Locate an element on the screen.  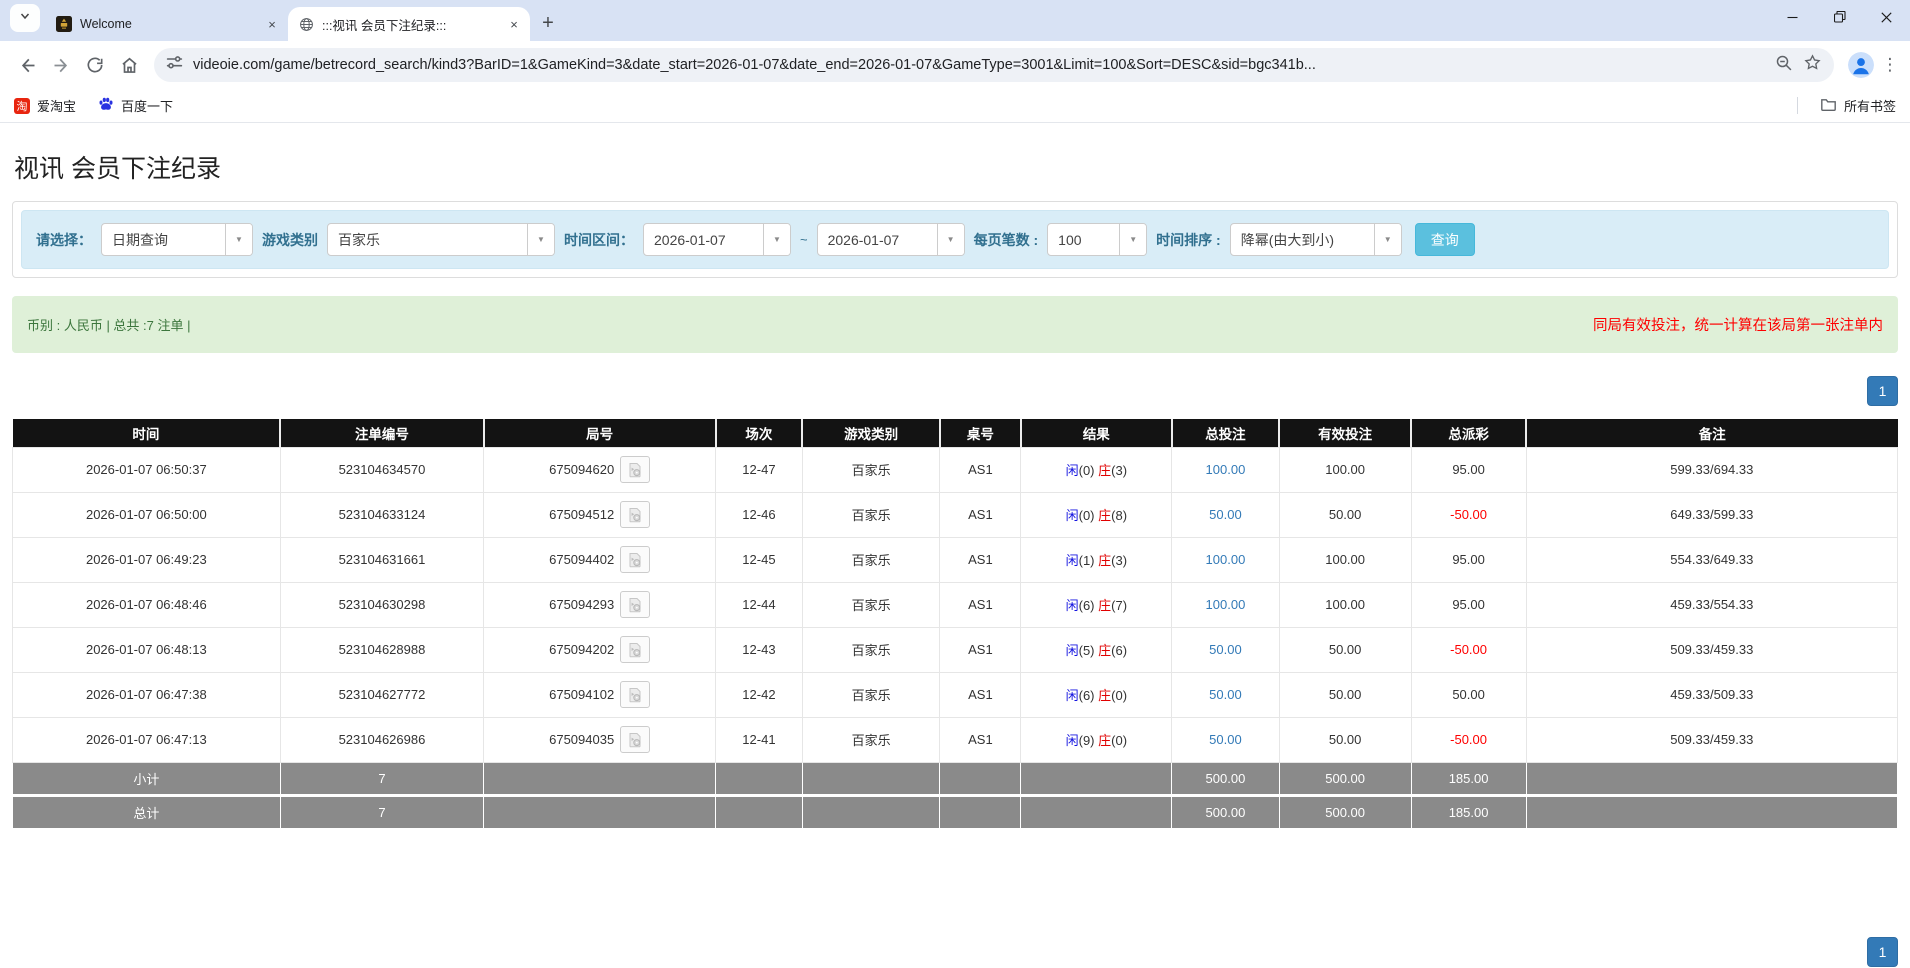
divider is located at coordinates (1797, 105).